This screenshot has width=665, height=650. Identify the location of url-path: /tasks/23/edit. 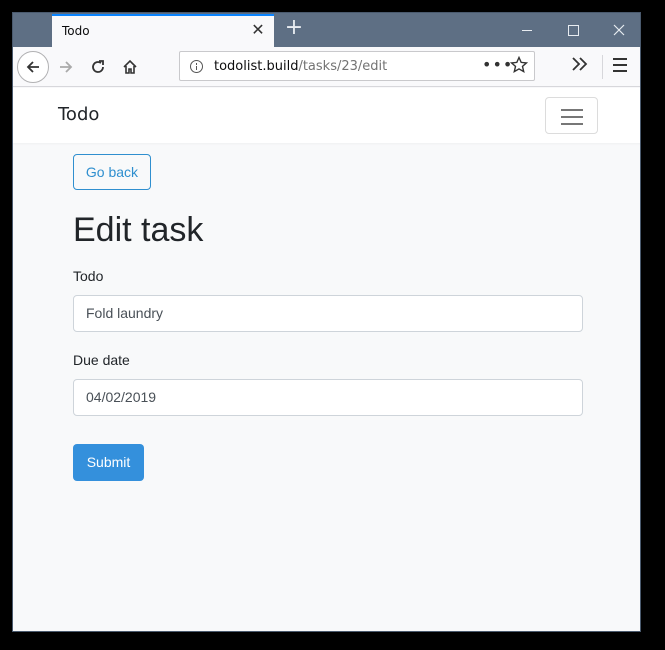
(343, 66).